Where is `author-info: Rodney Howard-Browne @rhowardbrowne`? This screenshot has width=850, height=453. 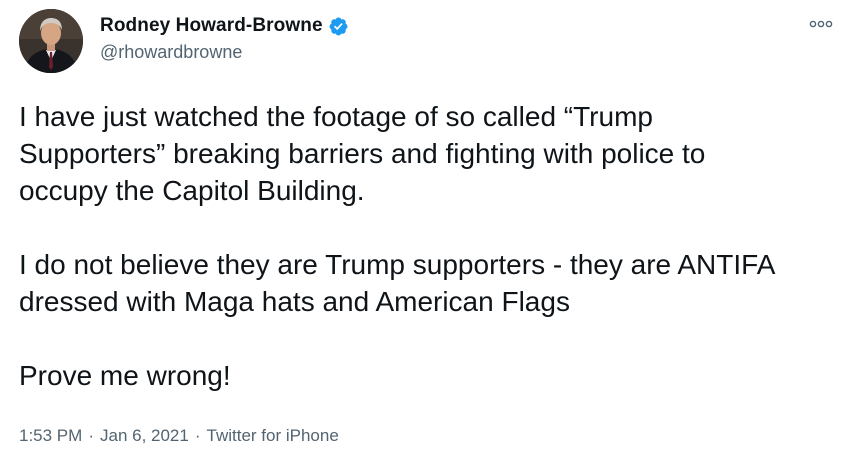 author-info: Rodney Howard-Browne @rhowardbrowne is located at coordinates (224, 38).